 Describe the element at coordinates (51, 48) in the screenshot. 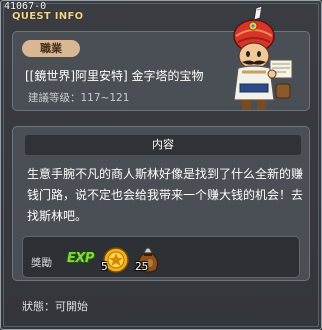

I see `job-badge: 職業` at that location.